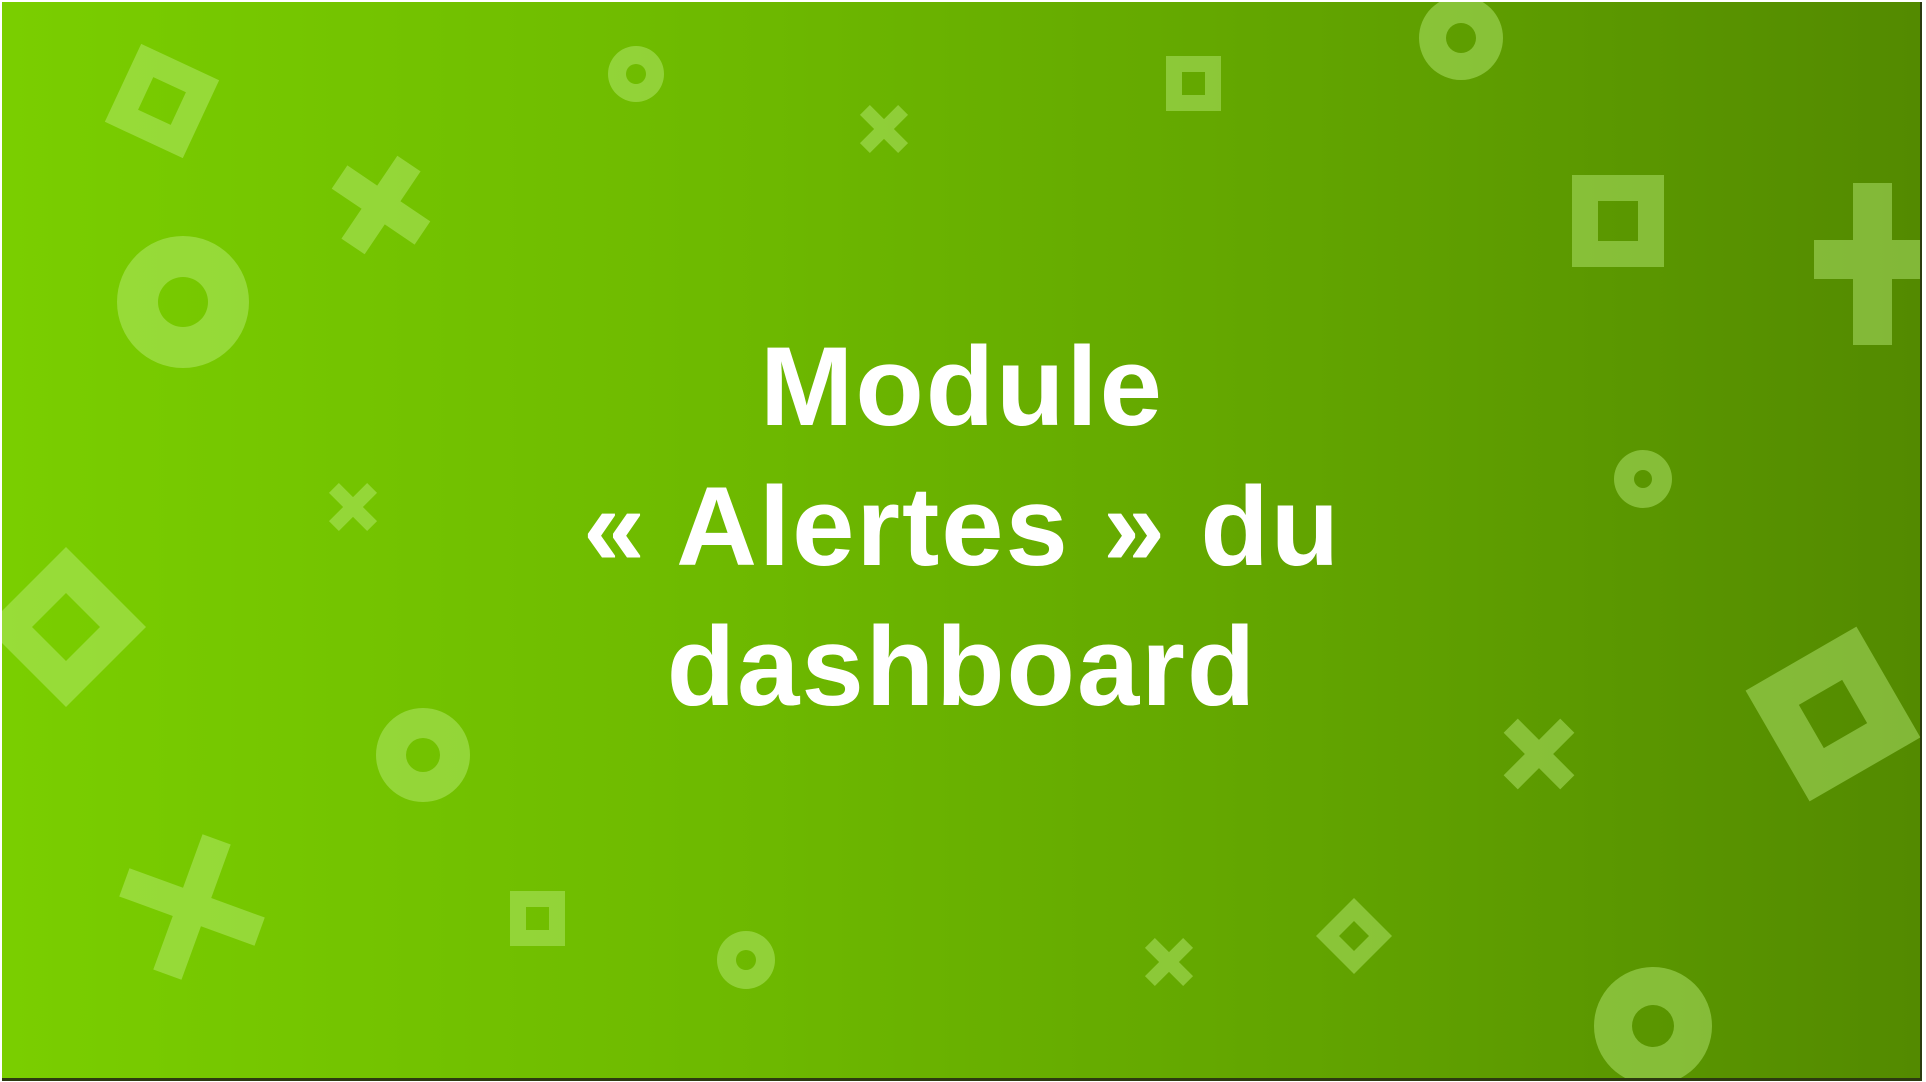  Describe the element at coordinates (962, 666) in the screenshot. I see `slide-title-line: dashboard` at that location.